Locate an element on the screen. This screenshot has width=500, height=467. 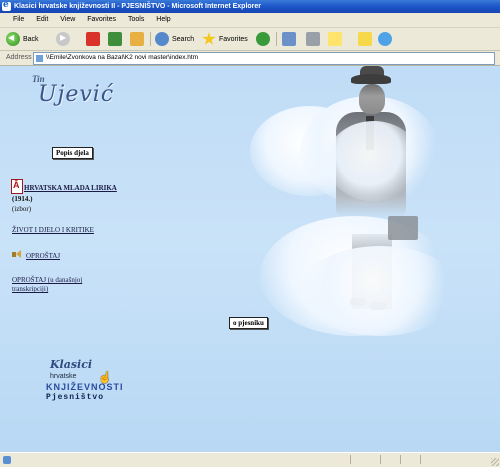
audio-oprostaj-link: OPROŠTAJ is located at coordinates (43, 256).